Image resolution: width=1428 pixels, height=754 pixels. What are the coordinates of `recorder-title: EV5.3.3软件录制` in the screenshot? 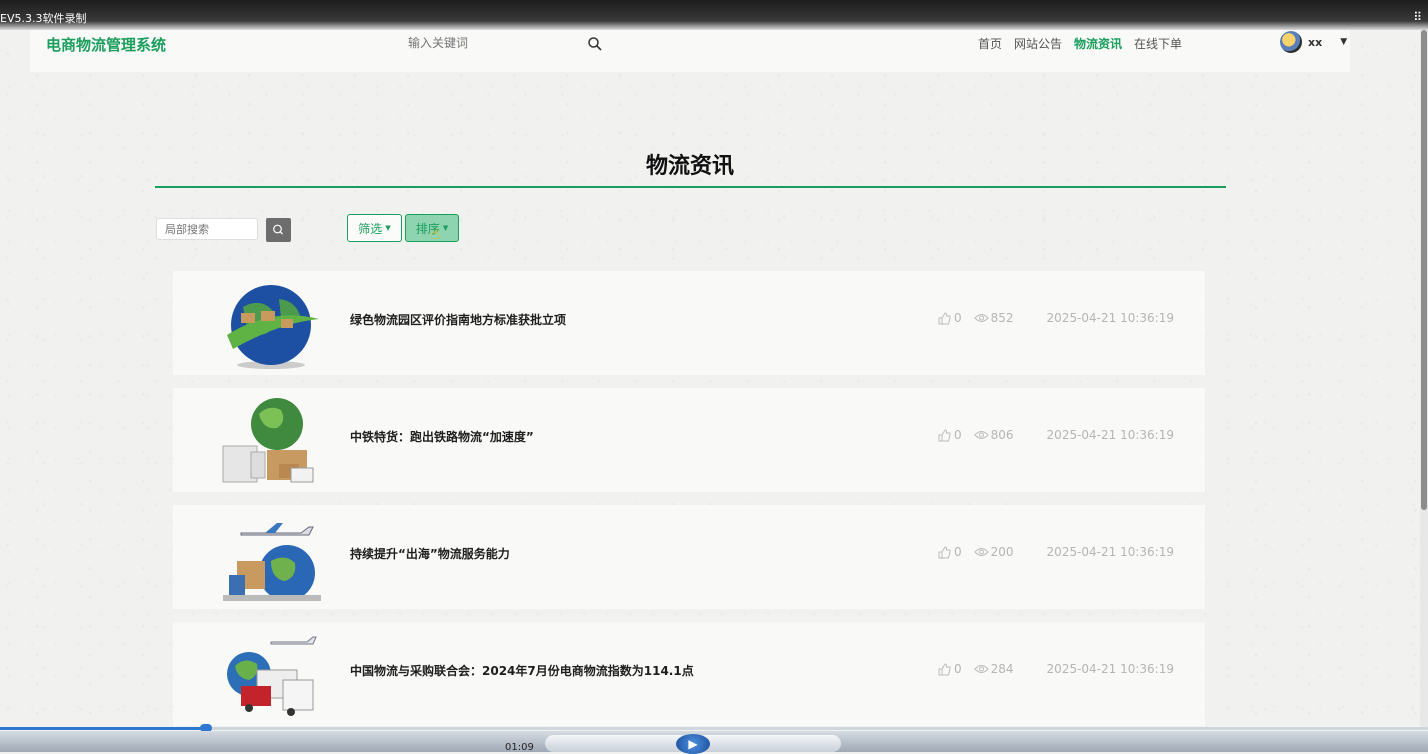 It's located at (43, 18).